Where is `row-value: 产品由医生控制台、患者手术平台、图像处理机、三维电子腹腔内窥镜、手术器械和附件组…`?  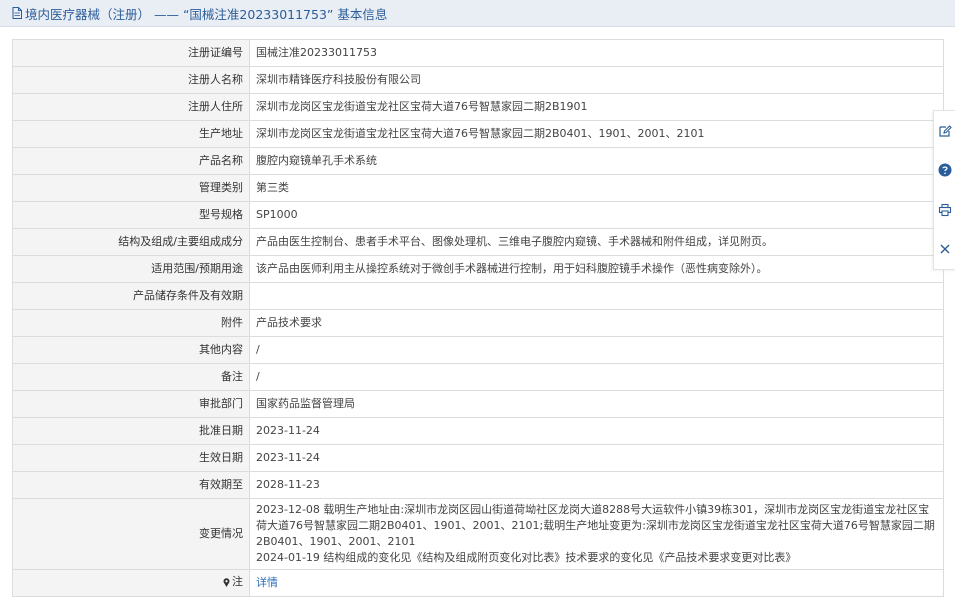 row-value: 产品由医生控制台、患者手术平台、图像处理机、三维电子腹腔内窥镜、手术器械和附件组… is located at coordinates (596, 242).